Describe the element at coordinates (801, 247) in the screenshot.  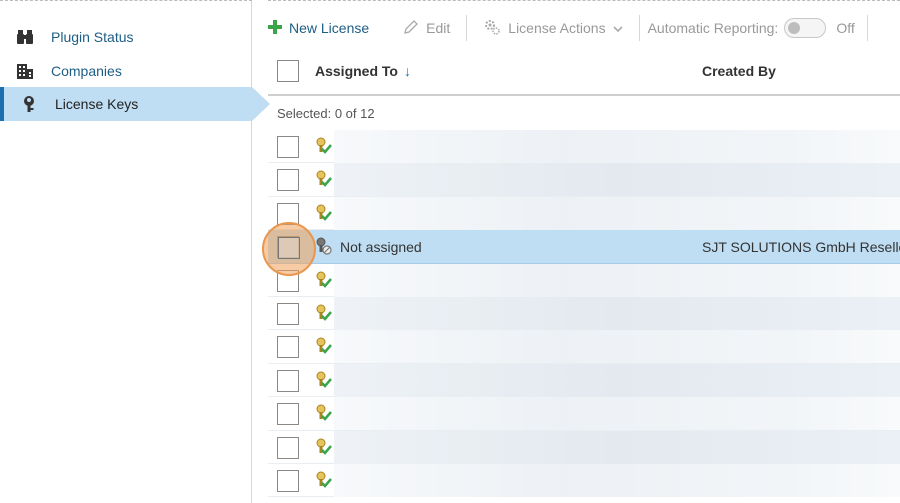
I see `created-by-cell: SJT SOLUTIONS GmbH Reseller` at that location.